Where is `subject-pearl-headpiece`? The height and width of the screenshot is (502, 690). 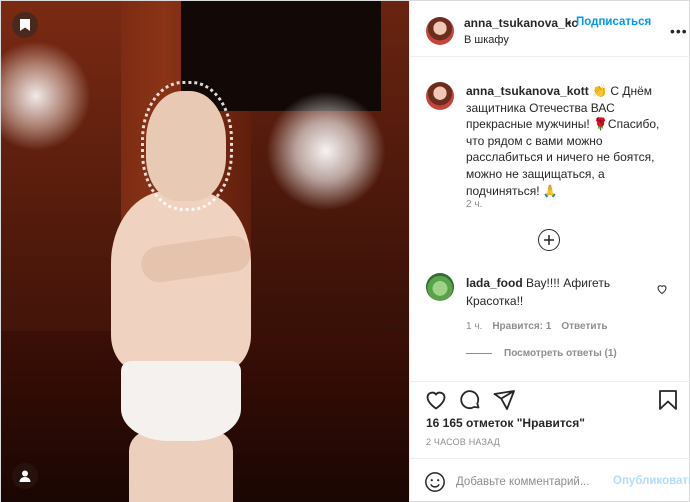
subject-pearl-headpiece is located at coordinates (187, 146).